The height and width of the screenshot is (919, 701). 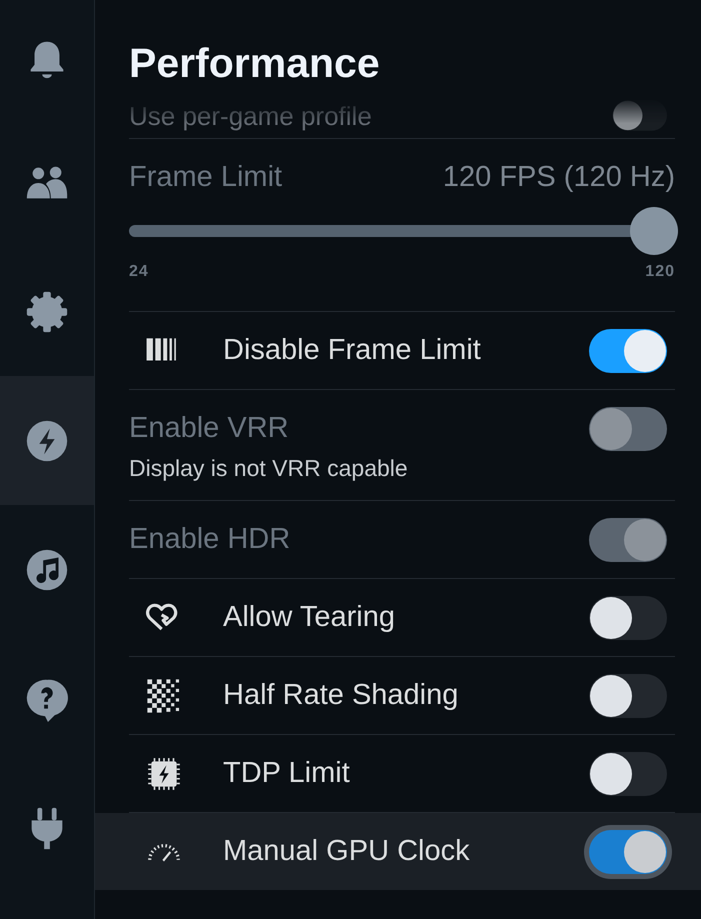 What do you see at coordinates (347, 851) in the screenshot?
I see `setting-label: Manual GPU Clock` at bounding box center [347, 851].